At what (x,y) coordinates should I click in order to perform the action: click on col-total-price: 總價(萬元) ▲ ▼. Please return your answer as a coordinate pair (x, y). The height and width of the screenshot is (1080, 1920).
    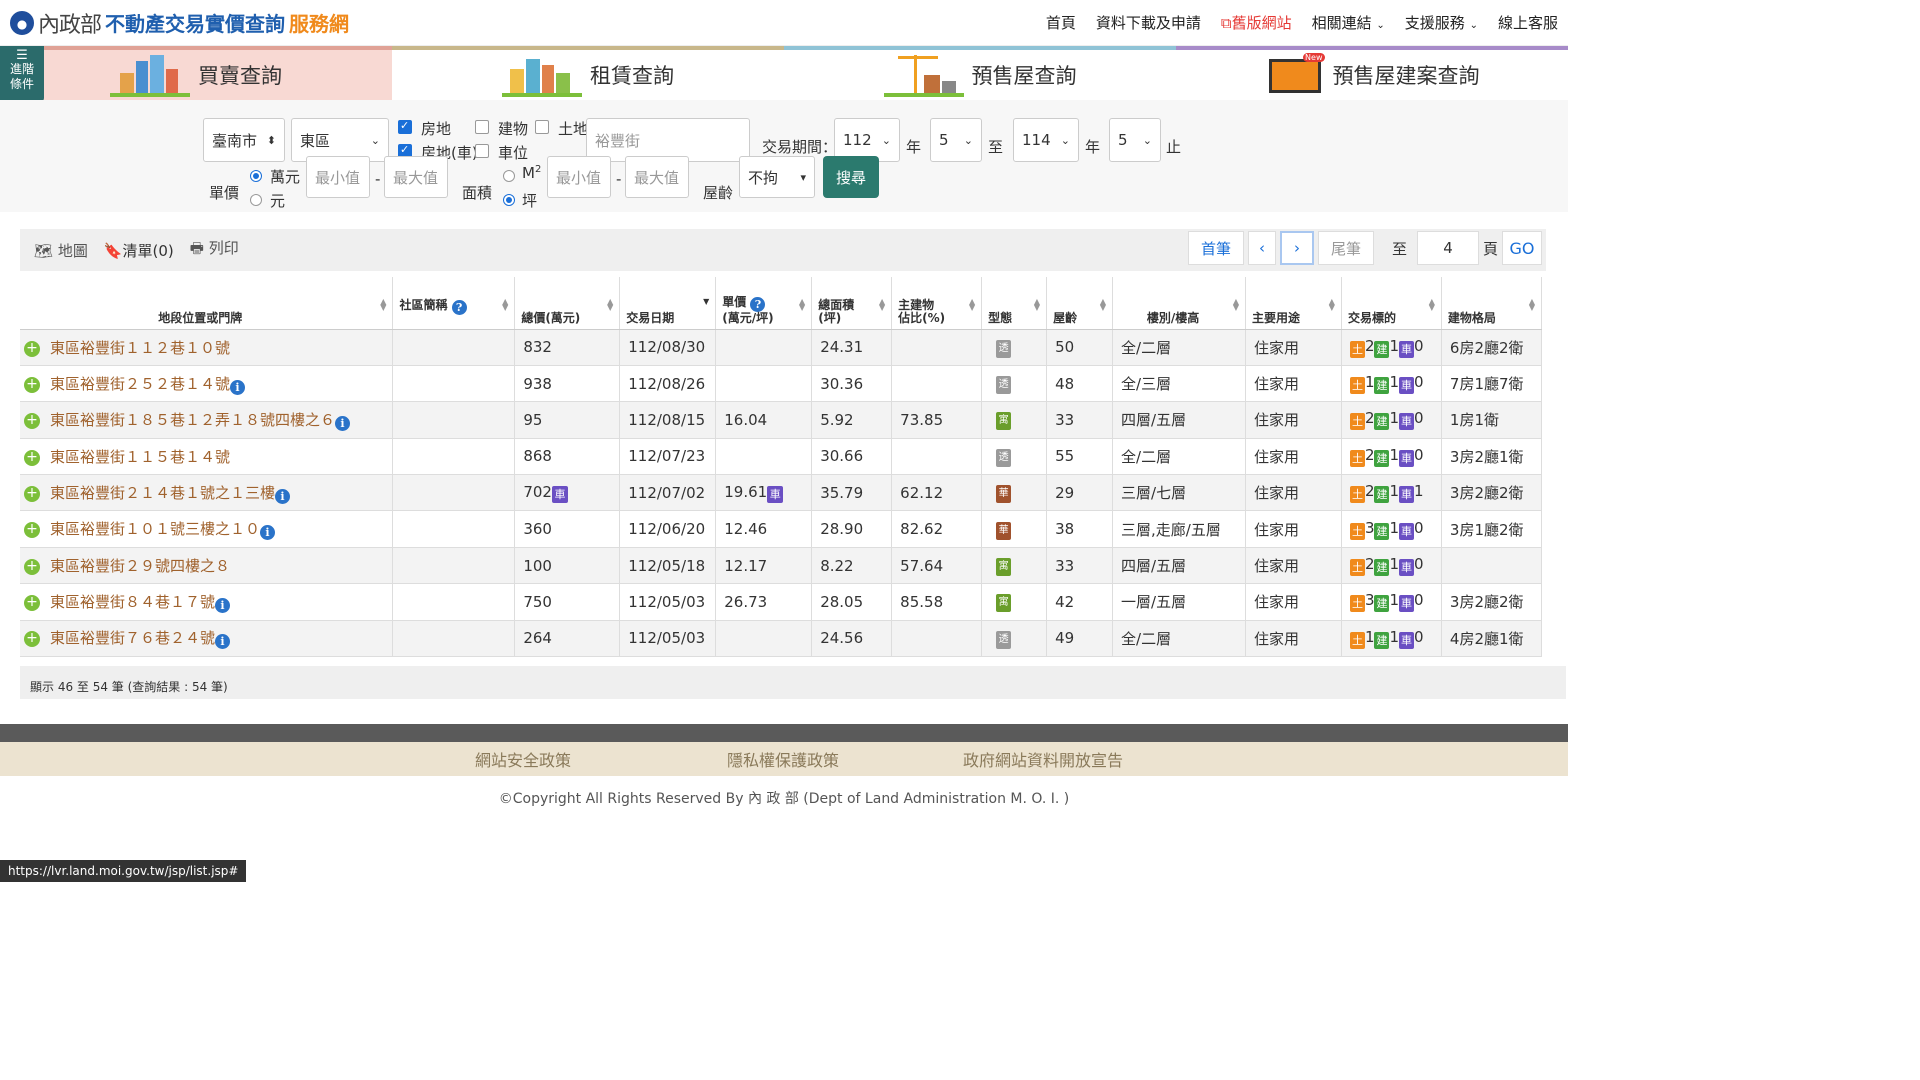
    Looking at the image, I should click on (567, 303).